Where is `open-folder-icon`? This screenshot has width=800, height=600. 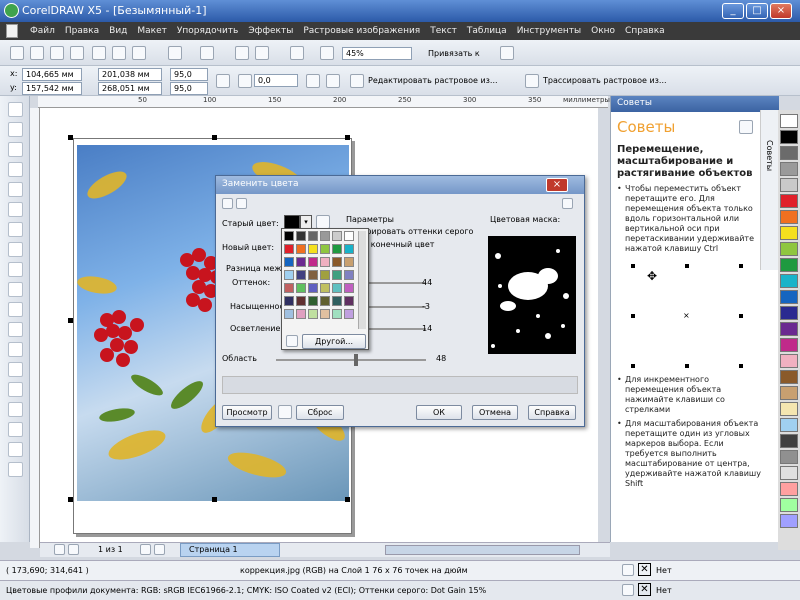 open-folder-icon is located at coordinates (37, 53).